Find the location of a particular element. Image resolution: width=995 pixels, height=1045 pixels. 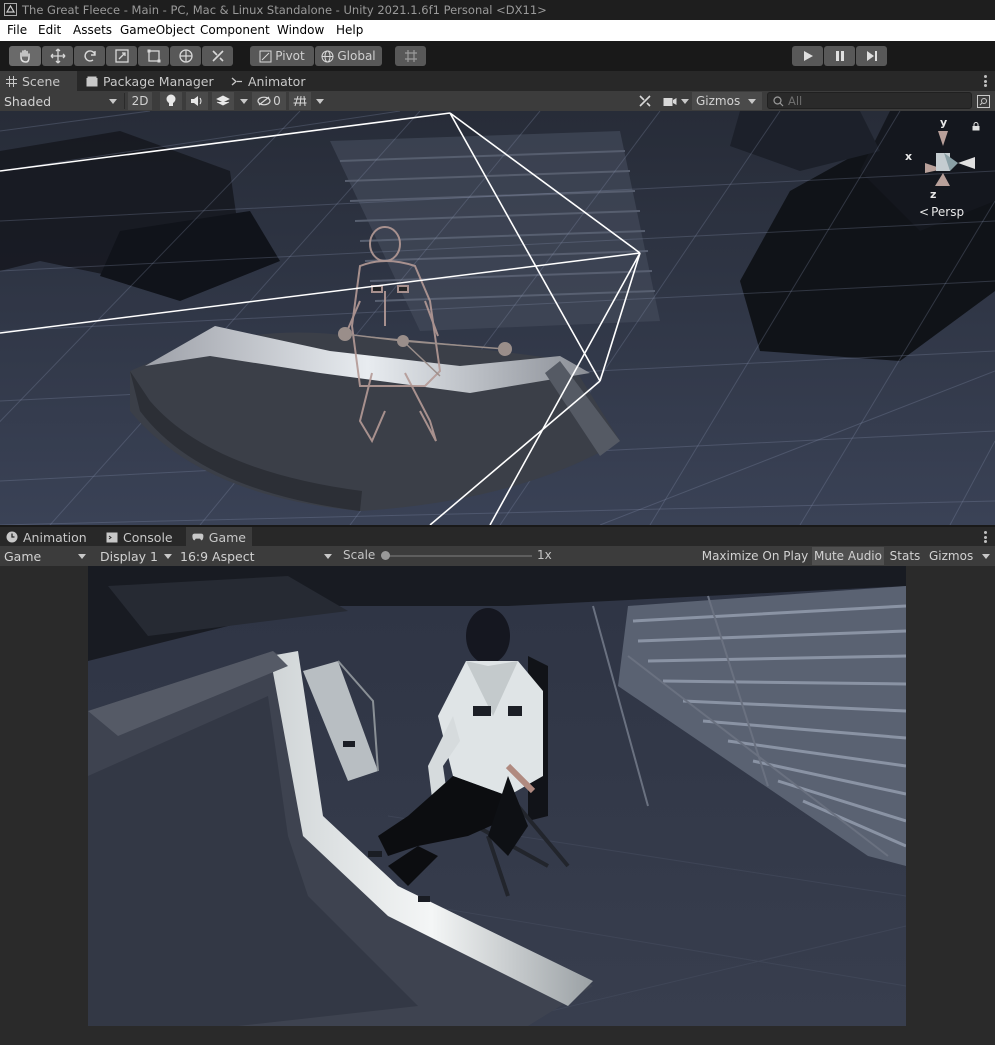

shading-mode-dropdown: Shaded is located at coordinates (63, 101).